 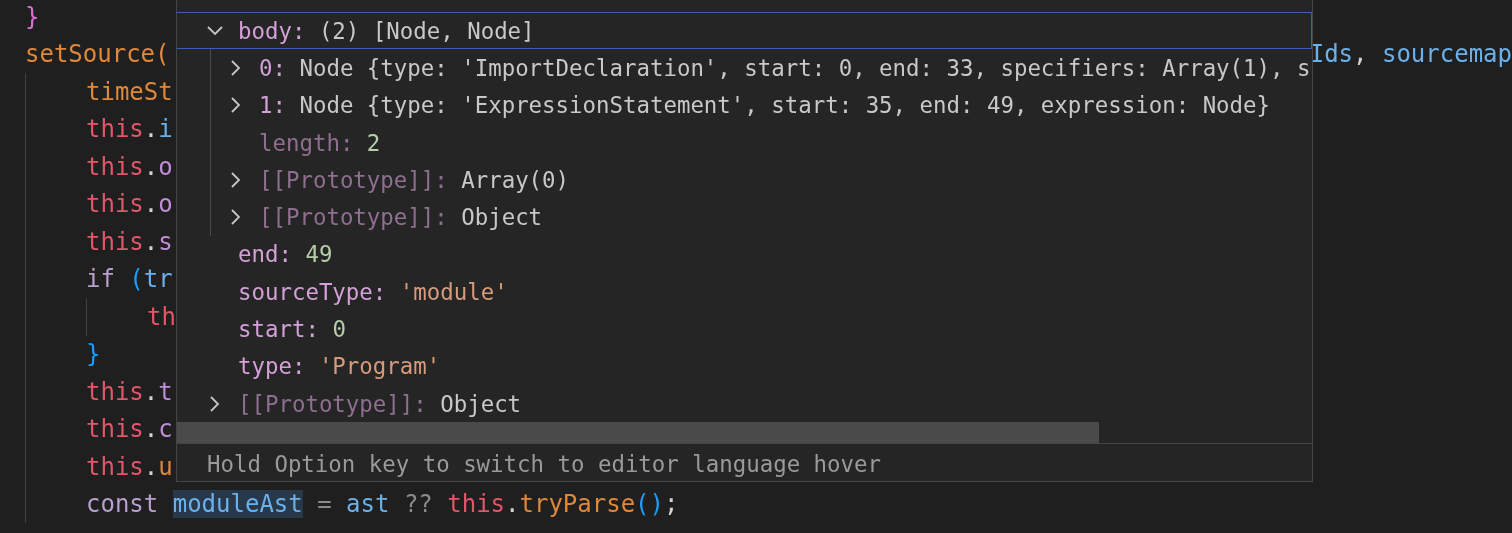 I want to click on tree-item: length: 2, so click(x=761, y=142).